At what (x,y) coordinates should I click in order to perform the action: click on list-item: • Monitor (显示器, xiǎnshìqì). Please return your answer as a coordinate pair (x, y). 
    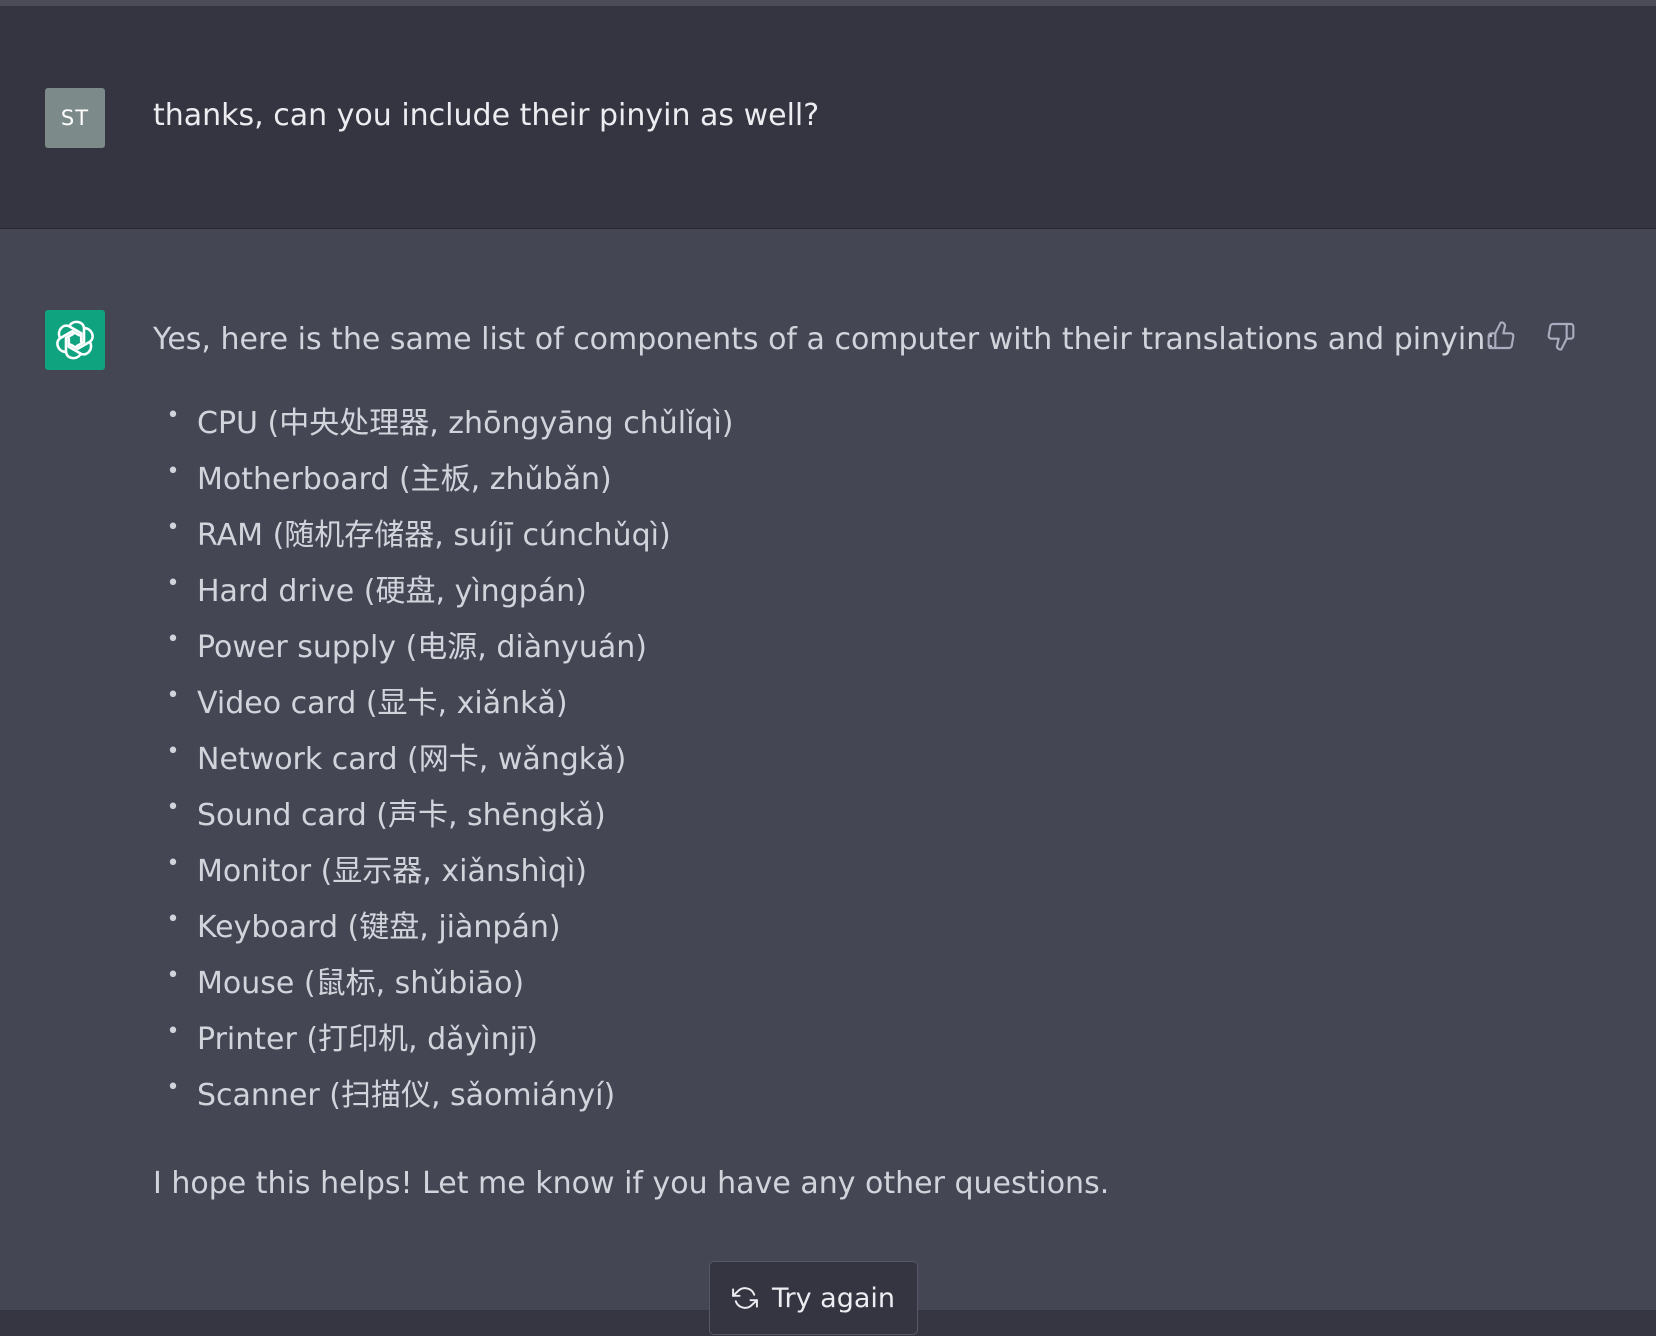
    Looking at the image, I should click on (815, 872).